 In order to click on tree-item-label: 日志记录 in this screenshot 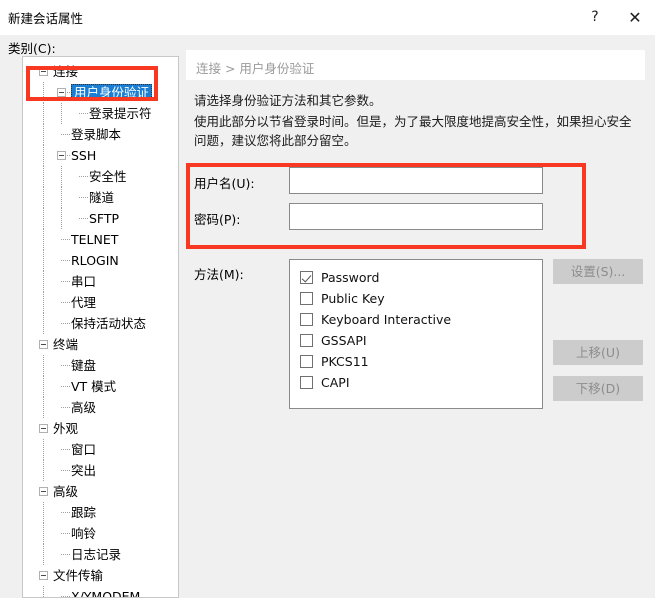, I will do `click(96, 554)`.